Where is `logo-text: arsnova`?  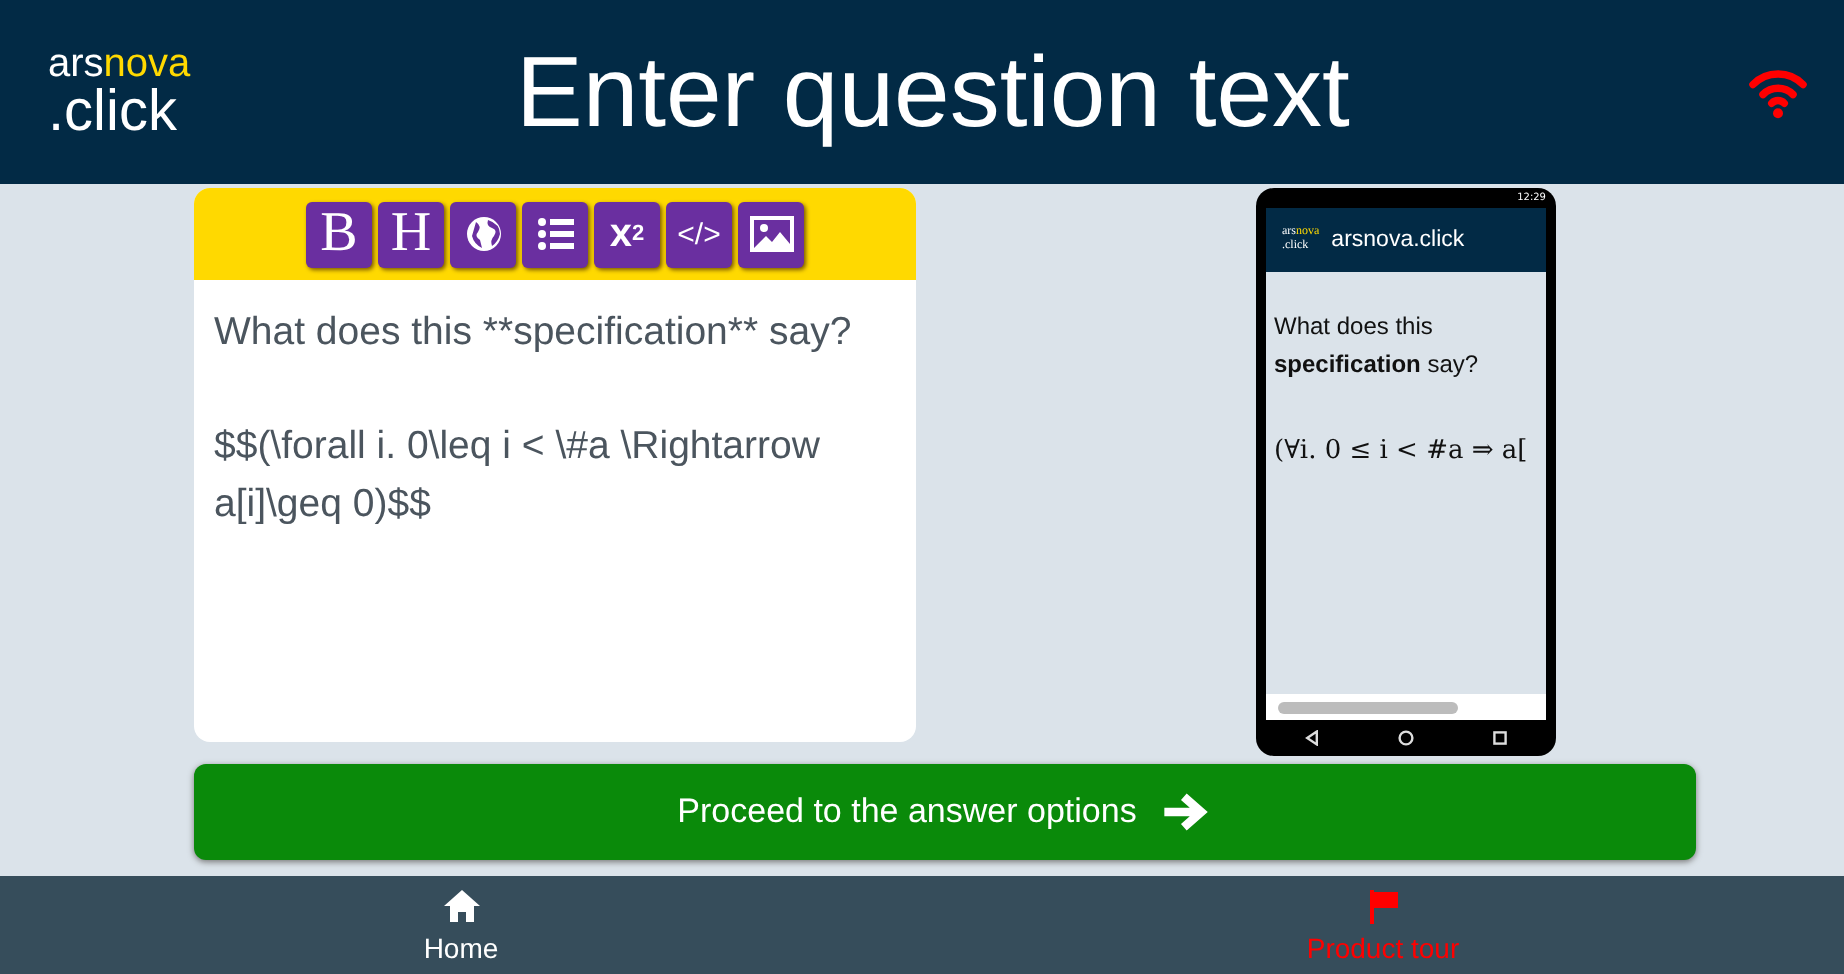 logo-text: arsnova is located at coordinates (120, 63).